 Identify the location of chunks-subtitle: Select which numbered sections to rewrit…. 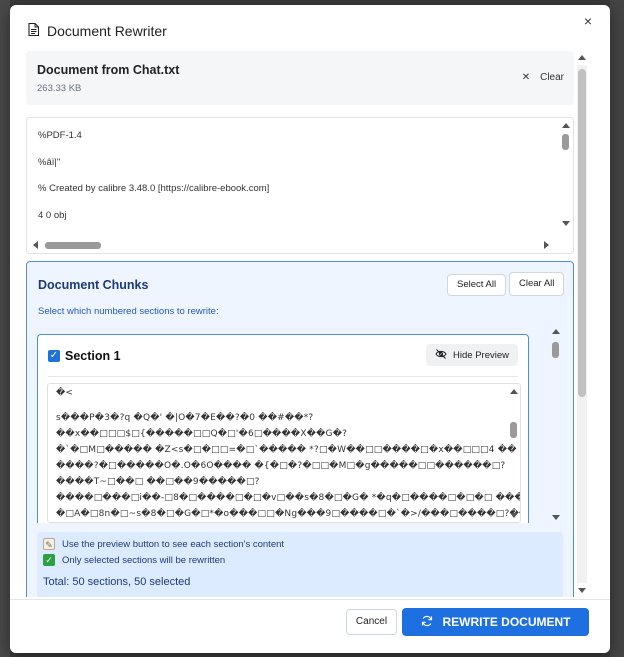
(128, 311).